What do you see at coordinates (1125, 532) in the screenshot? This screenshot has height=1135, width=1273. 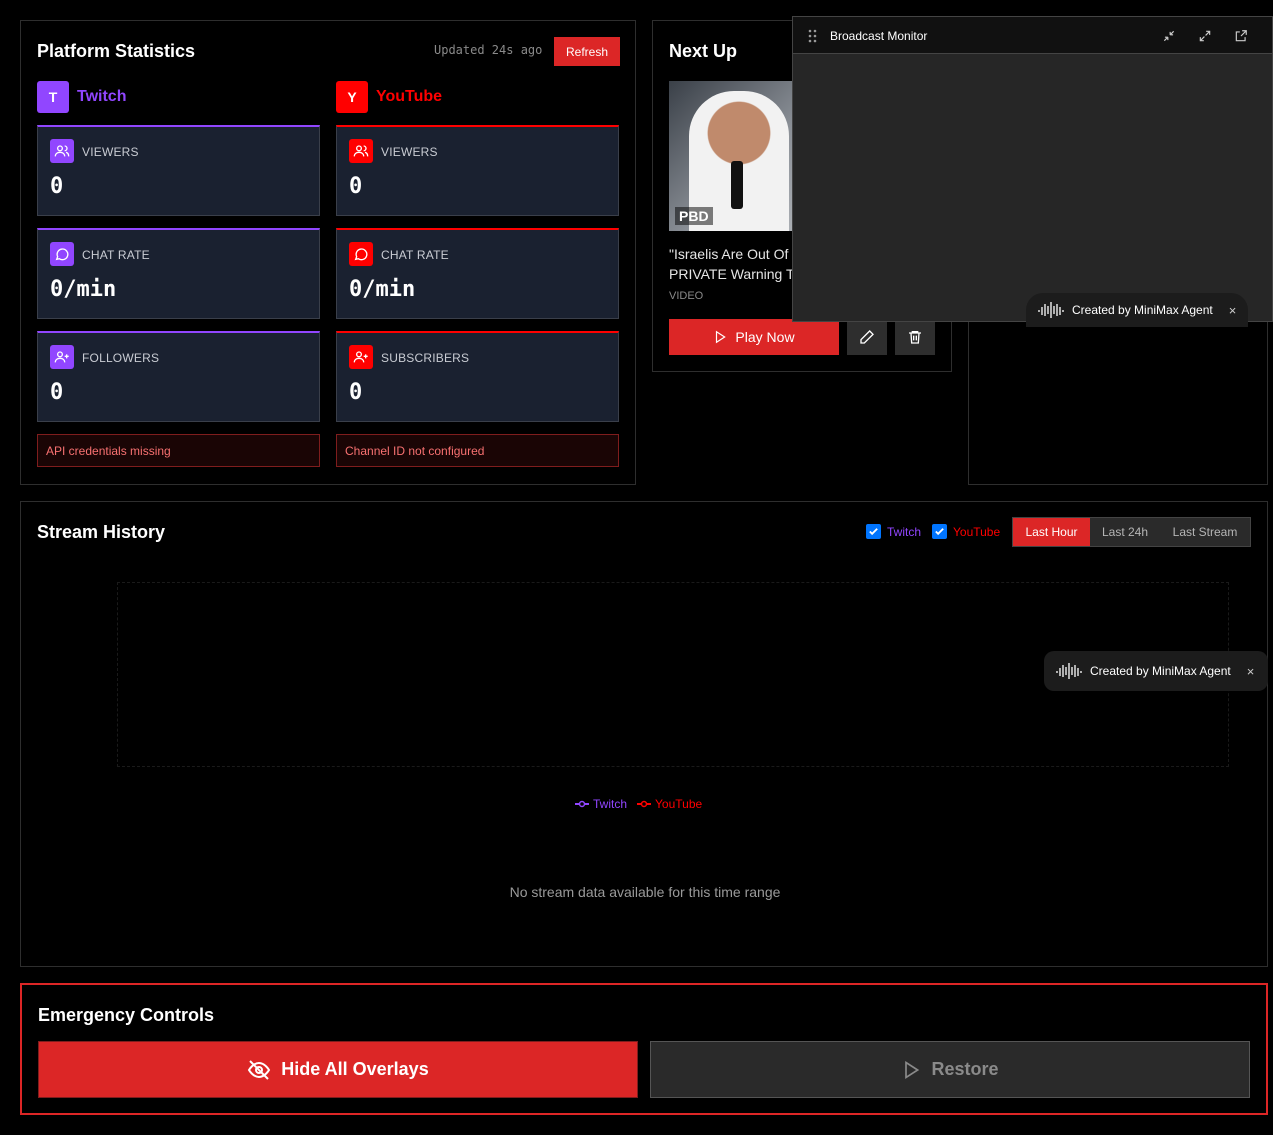 I see `range-last-24h: Last 24h` at bounding box center [1125, 532].